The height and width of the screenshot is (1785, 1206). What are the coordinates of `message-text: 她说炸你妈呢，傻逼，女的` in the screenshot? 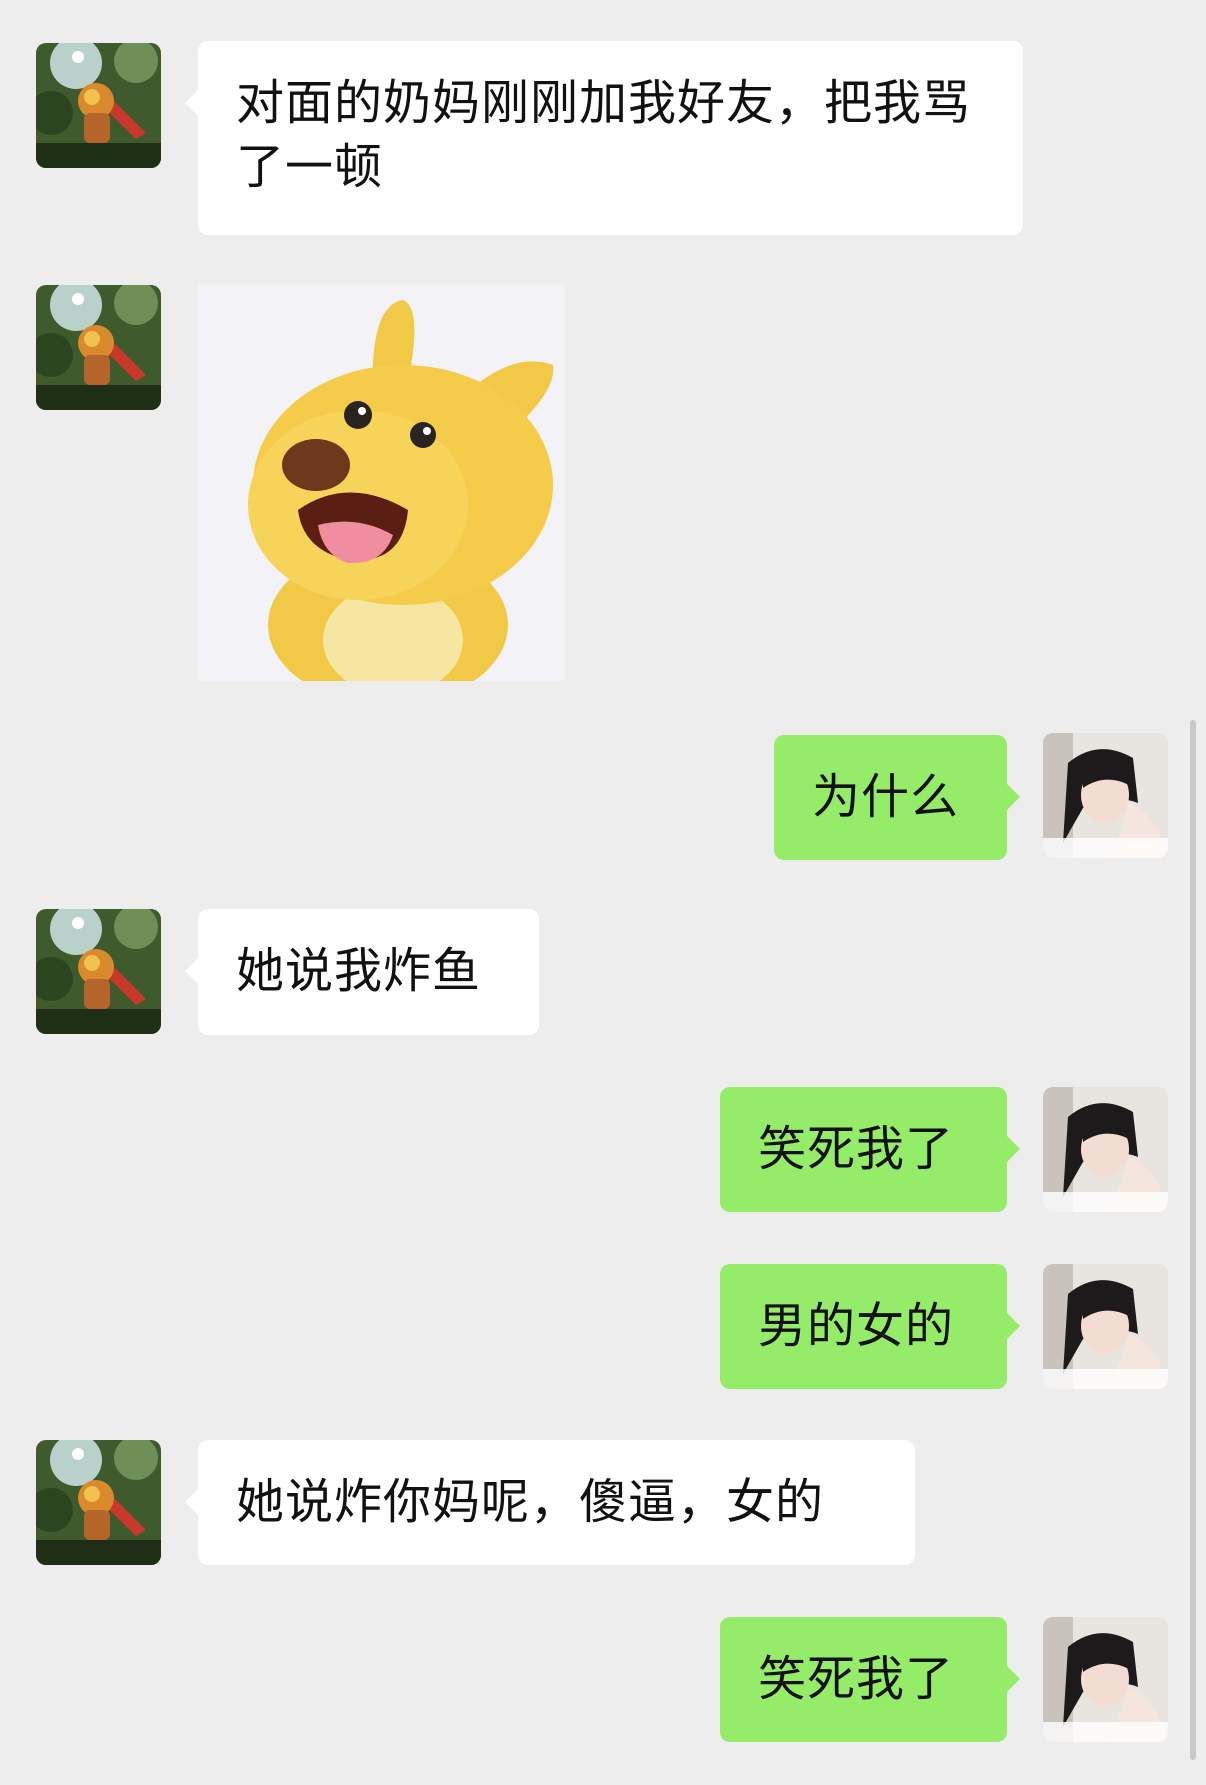 It's located at (530, 1502).